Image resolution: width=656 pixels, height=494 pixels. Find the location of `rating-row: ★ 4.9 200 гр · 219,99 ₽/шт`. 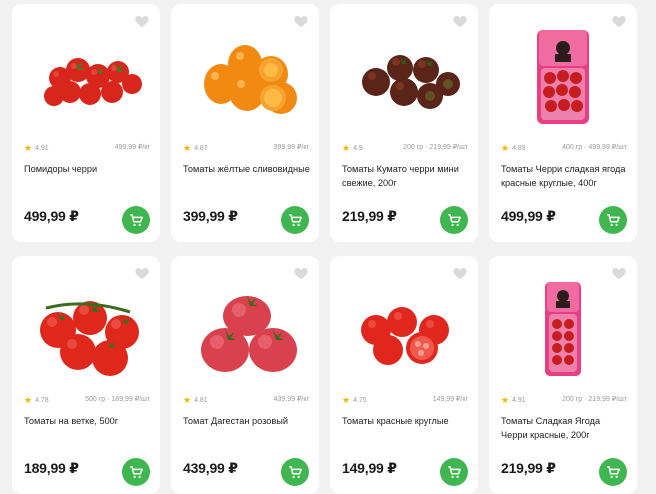

rating-row: ★ 4.9 200 гр · 219,99 ₽/шт is located at coordinates (405, 148).